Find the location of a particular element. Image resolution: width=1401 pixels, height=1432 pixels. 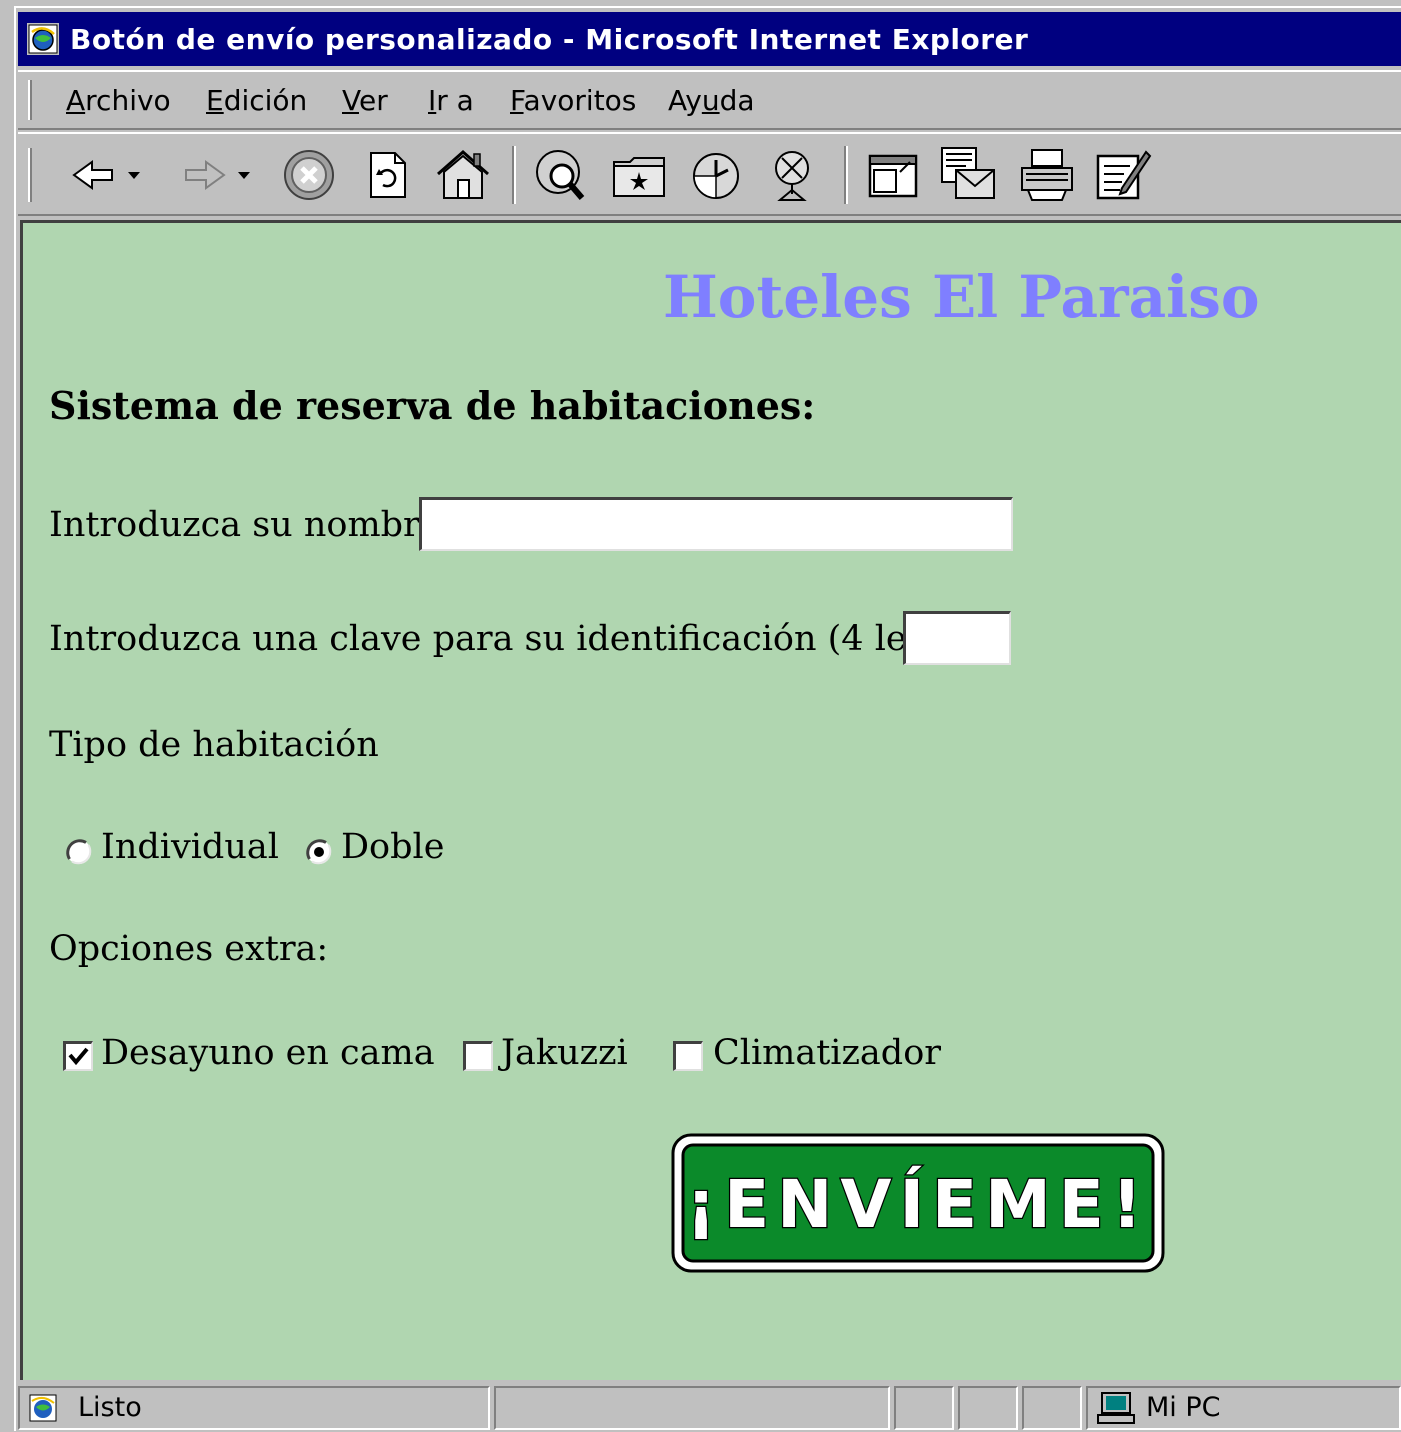

checkbox-jakuzzi-label: Jakuzzi is located at coordinates (564, 1053).